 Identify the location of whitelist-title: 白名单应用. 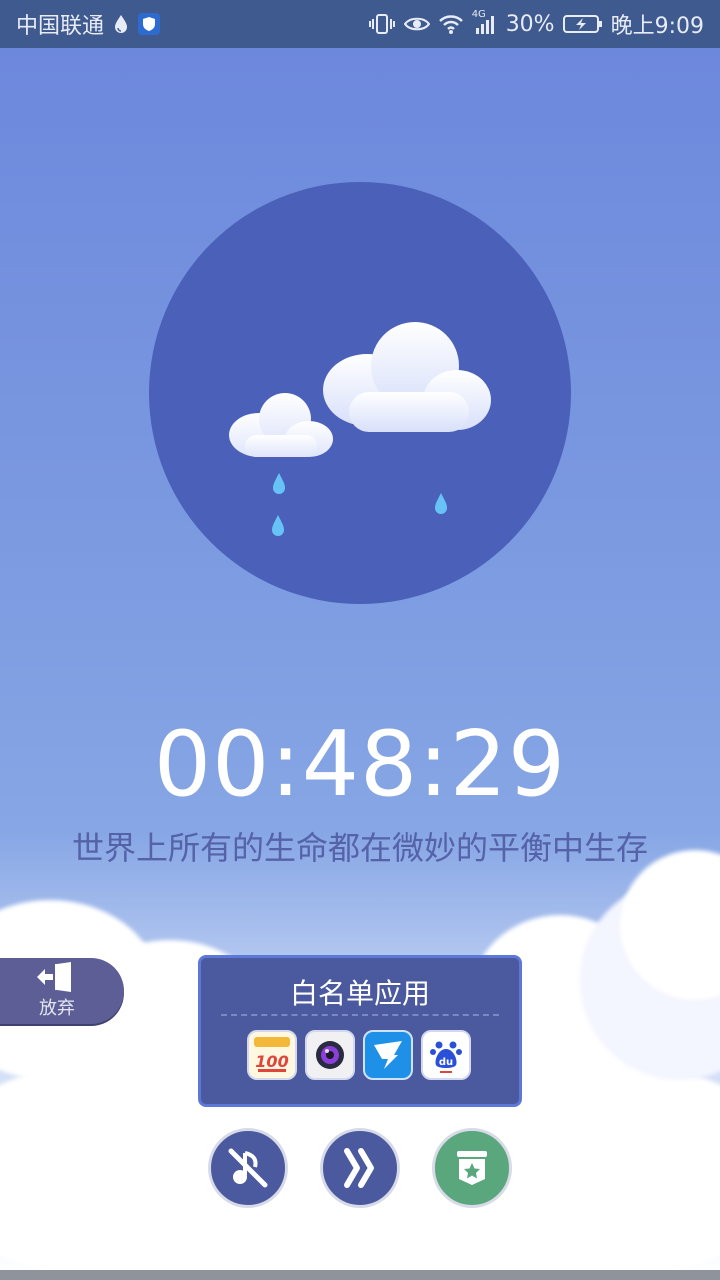
(359, 993).